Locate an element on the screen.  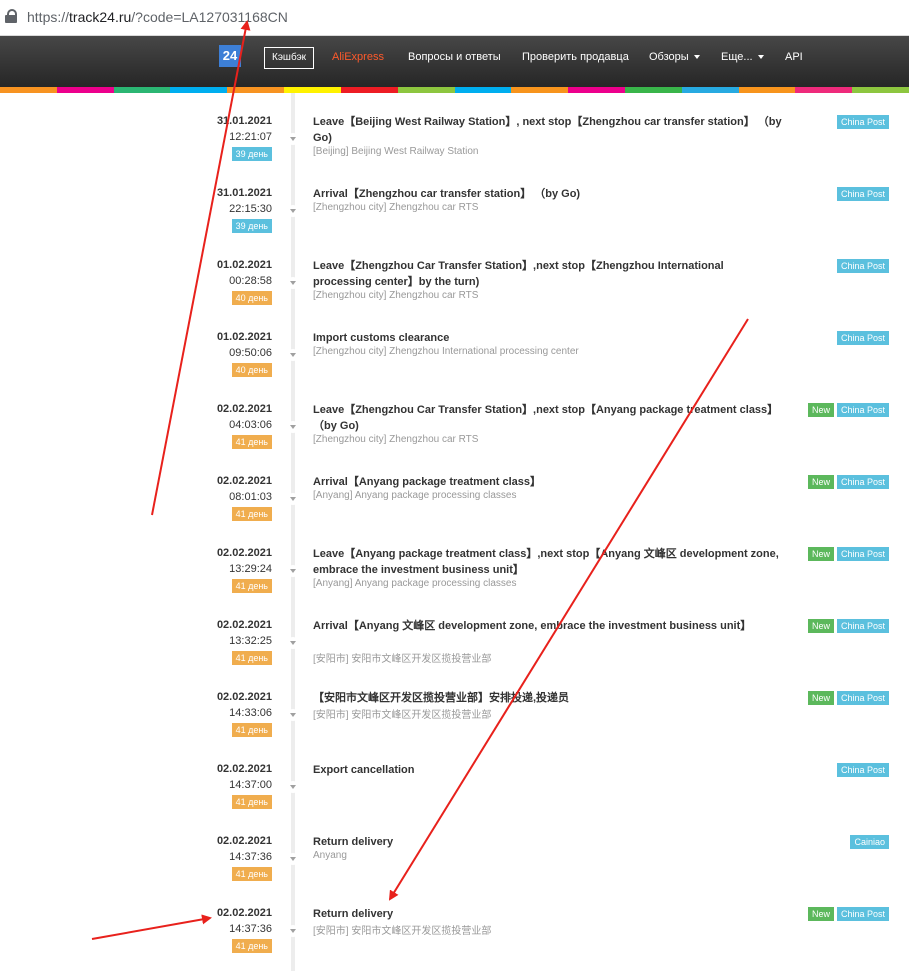
site-logo: 24 is located at coordinates (230, 56).